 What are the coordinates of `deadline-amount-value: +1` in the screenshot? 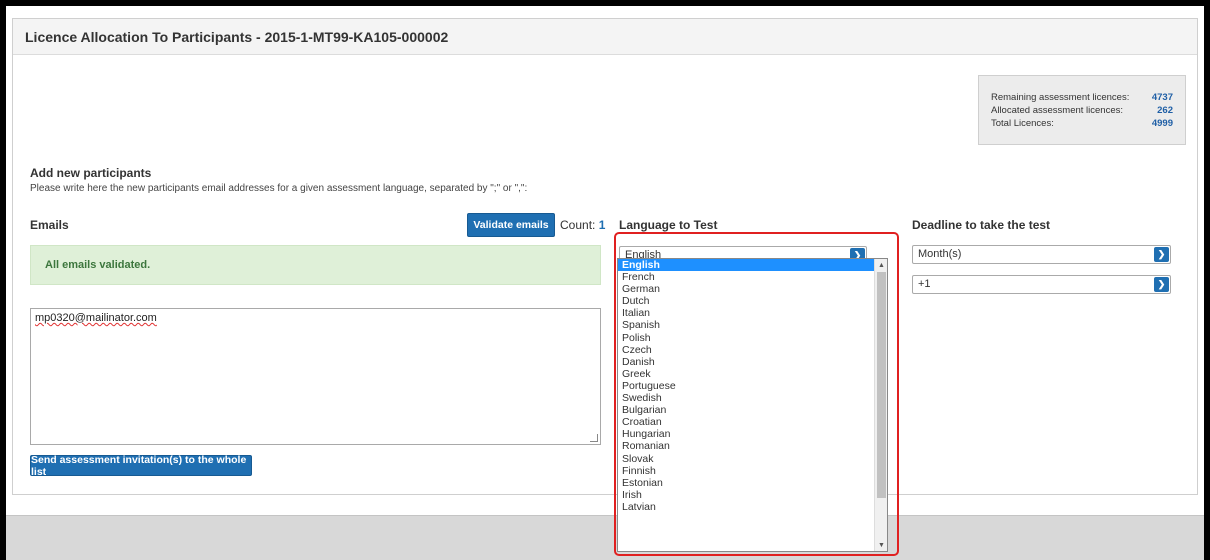 It's located at (924, 284).